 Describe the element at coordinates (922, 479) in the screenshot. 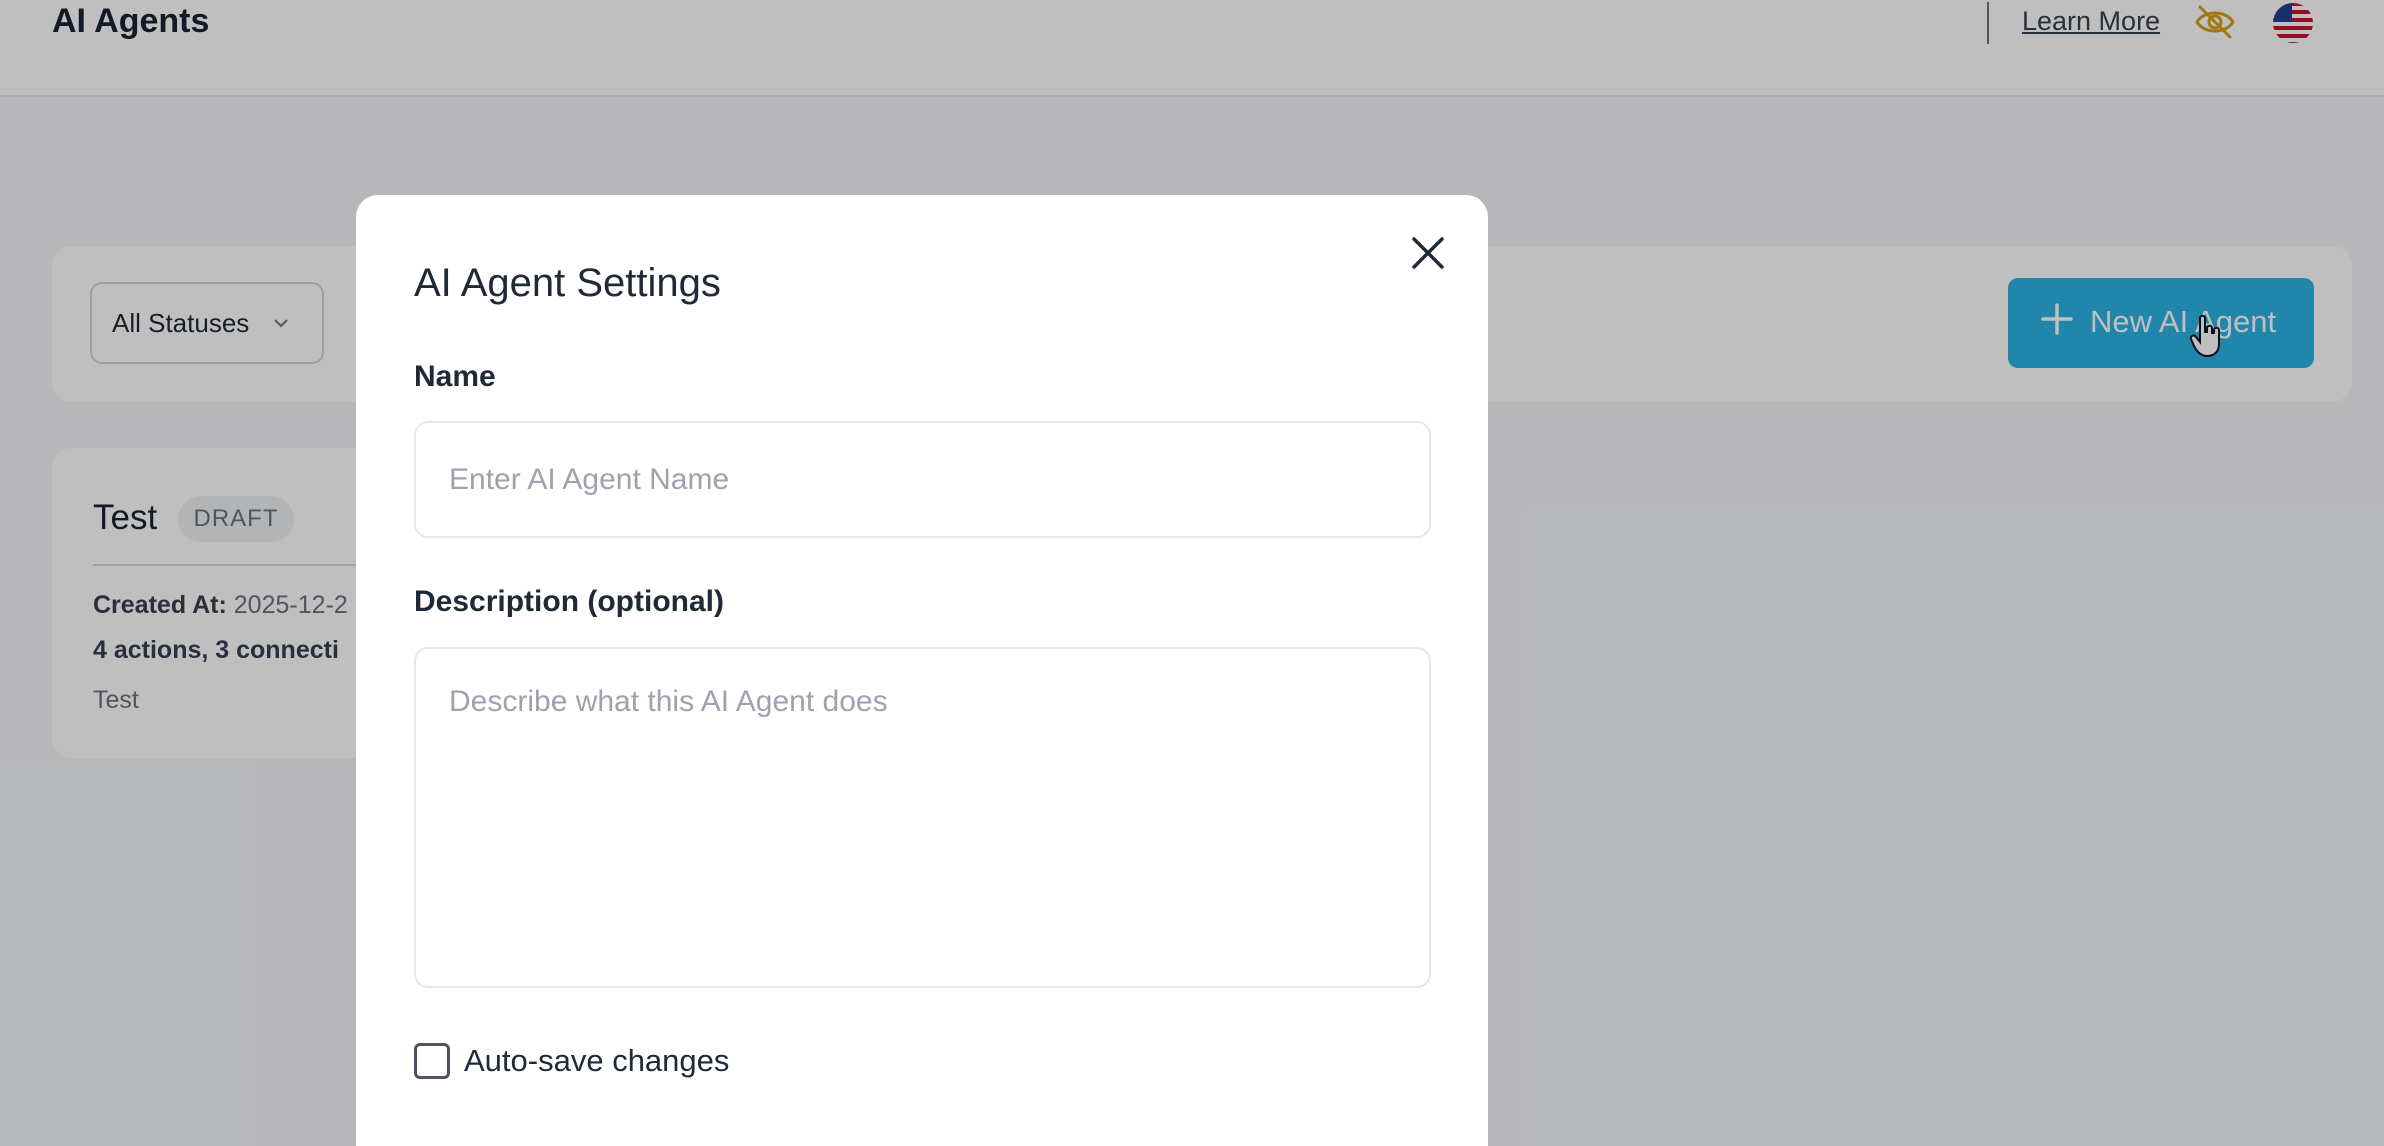

I see `agent-name-input` at that location.